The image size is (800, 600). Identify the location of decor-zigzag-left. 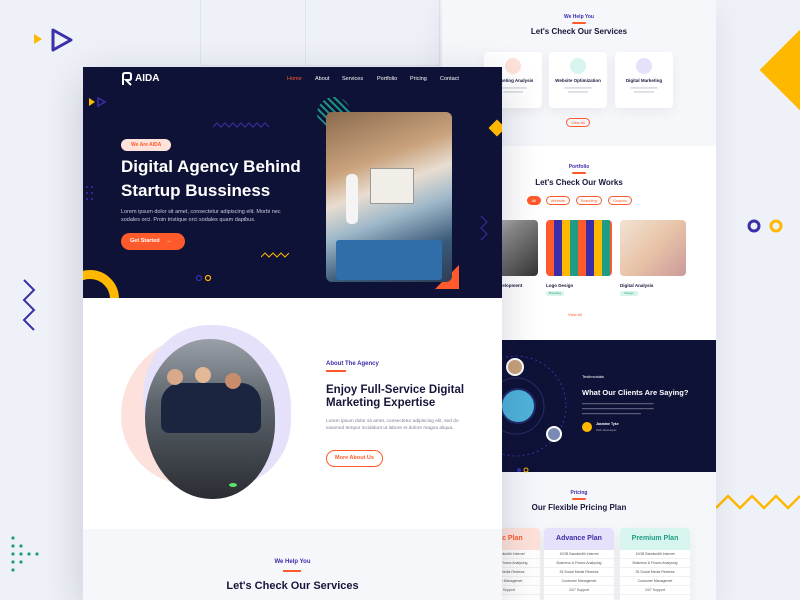
(29, 308).